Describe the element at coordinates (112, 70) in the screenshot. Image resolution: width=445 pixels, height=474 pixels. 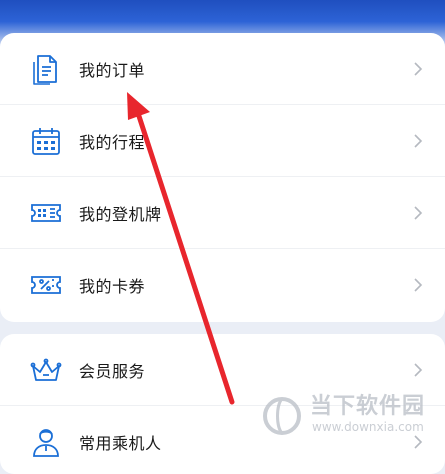
I see `menu-item-label: 我的订单` at that location.